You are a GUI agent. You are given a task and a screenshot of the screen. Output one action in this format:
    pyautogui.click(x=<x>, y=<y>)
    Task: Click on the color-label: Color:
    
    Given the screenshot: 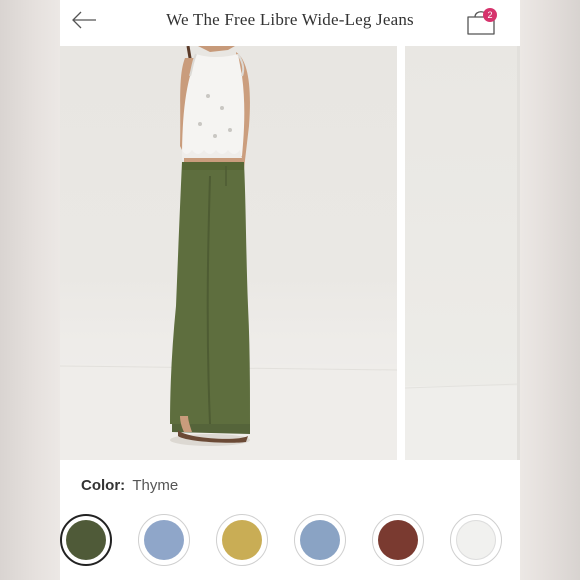 What is the action you would take?
    pyautogui.click(x=103, y=485)
    